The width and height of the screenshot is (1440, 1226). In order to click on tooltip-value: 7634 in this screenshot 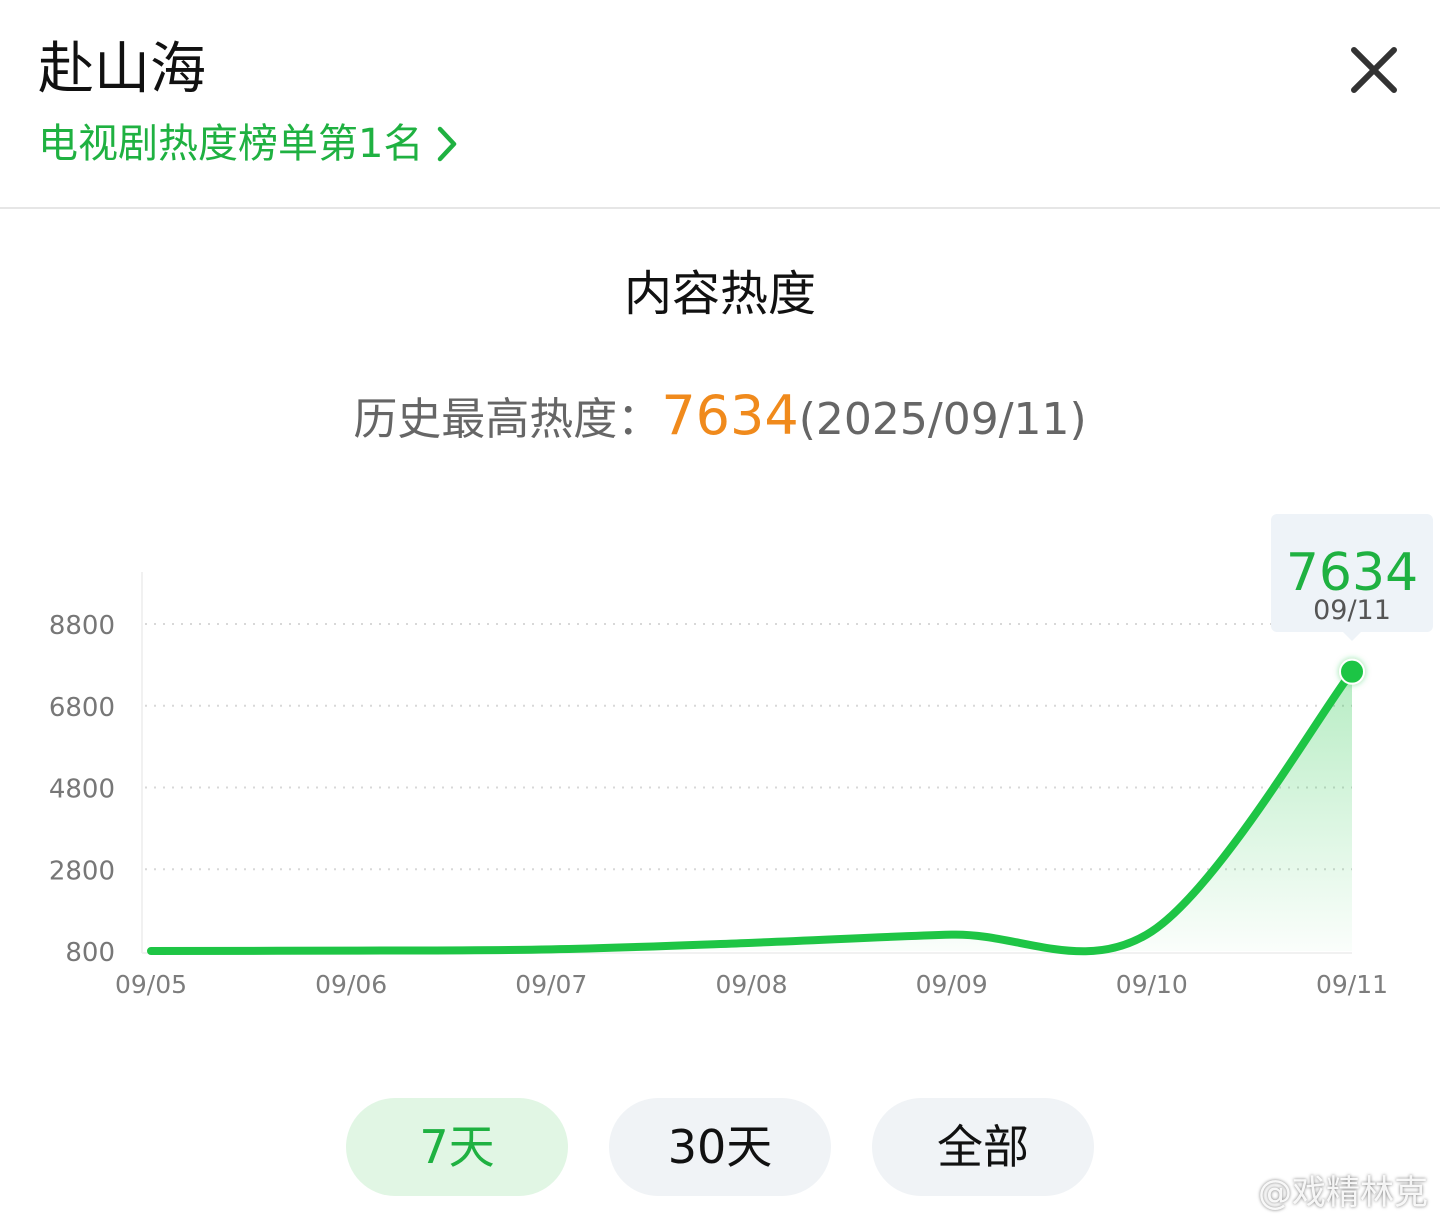, I will do `click(1352, 573)`.